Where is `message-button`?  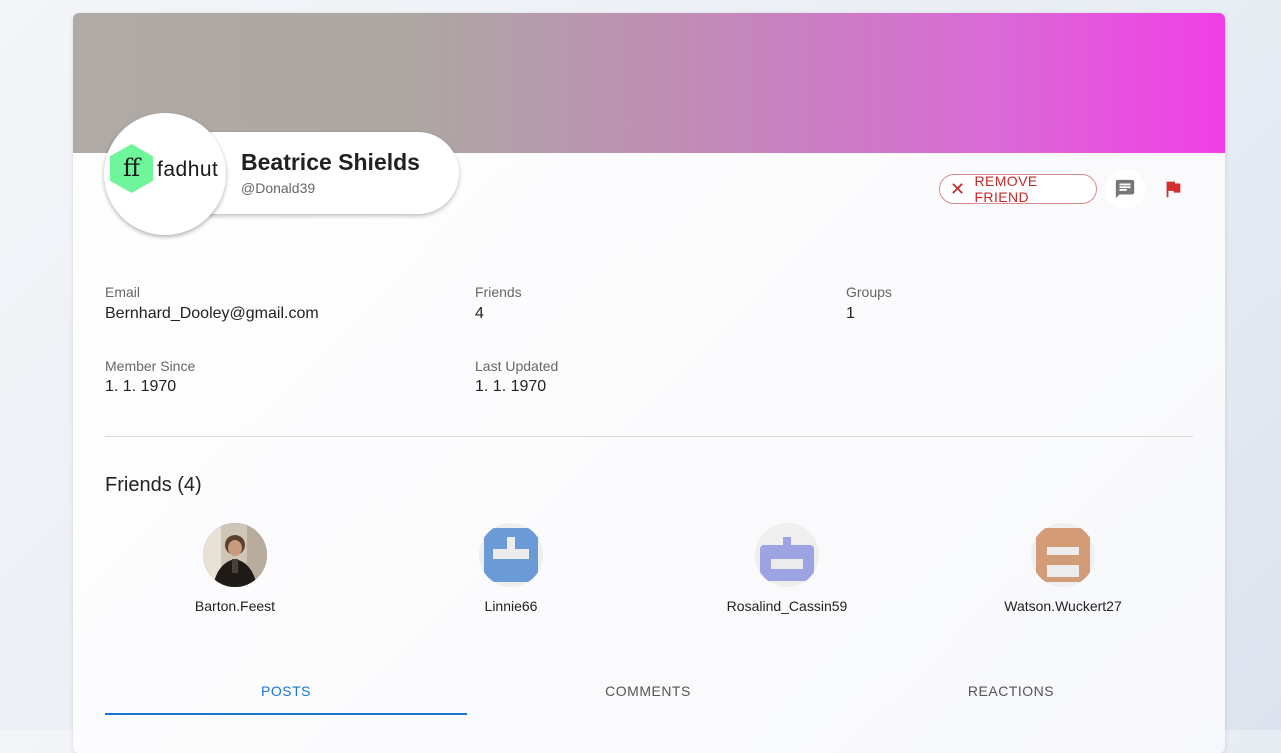 message-button is located at coordinates (1125, 189).